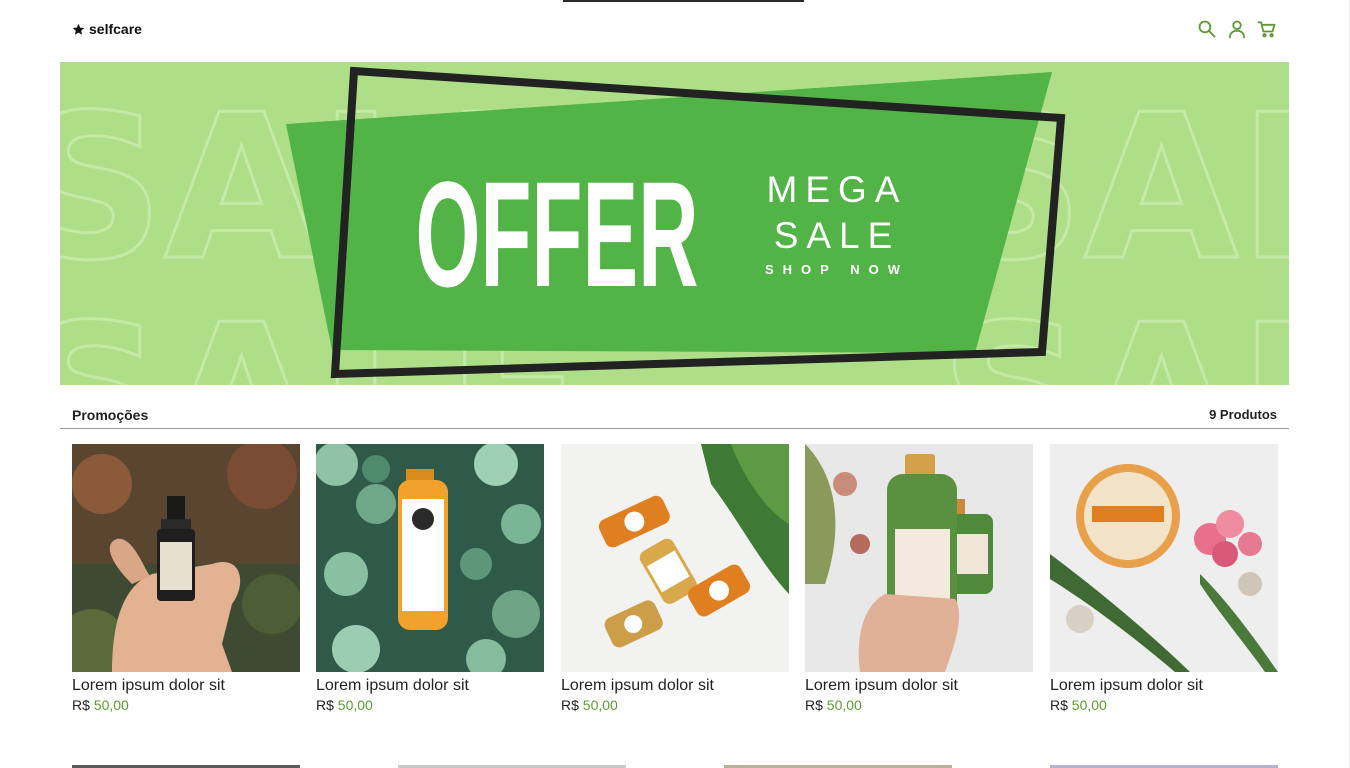 Image resolution: width=1350 pixels, height=768 pixels. I want to click on logo-text: selfcare, so click(115, 29).